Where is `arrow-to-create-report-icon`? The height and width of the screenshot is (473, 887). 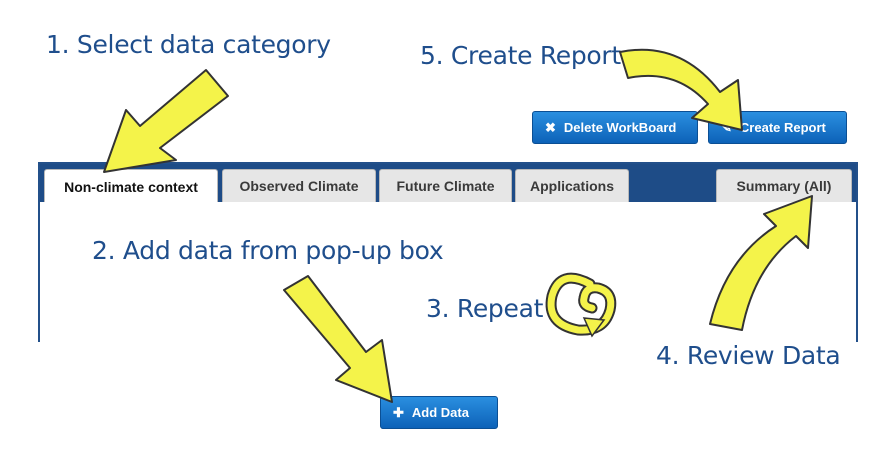
arrow-to-create-report-icon is located at coordinates (681, 89).